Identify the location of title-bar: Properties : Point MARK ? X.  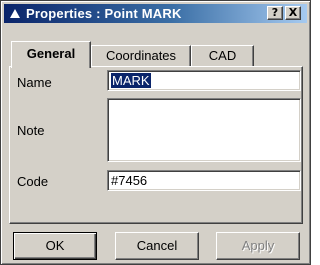
(155, 13).